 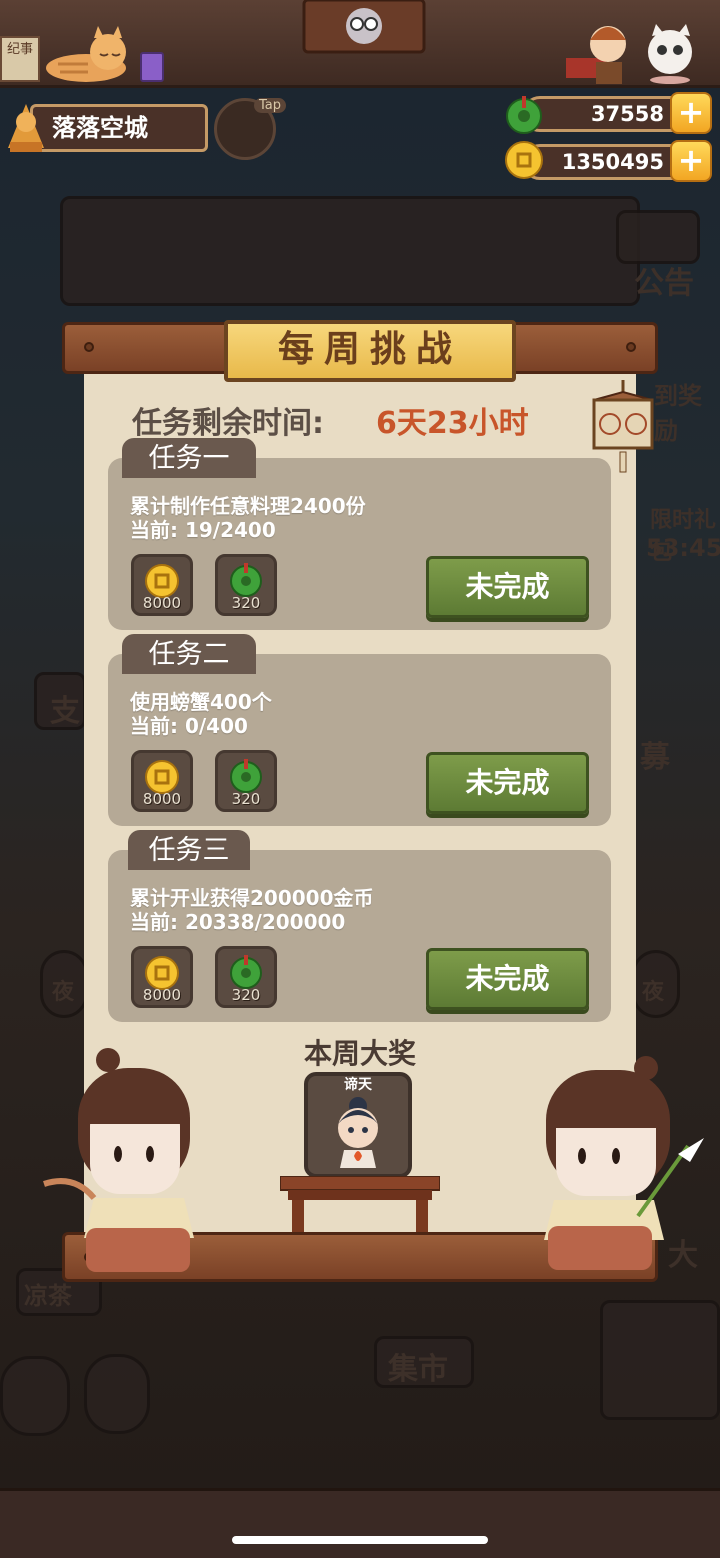 What do you see at coordinates (270, 105) in the screenshot?
I see `tap-label: Tap` at bounding box center [270, 105].